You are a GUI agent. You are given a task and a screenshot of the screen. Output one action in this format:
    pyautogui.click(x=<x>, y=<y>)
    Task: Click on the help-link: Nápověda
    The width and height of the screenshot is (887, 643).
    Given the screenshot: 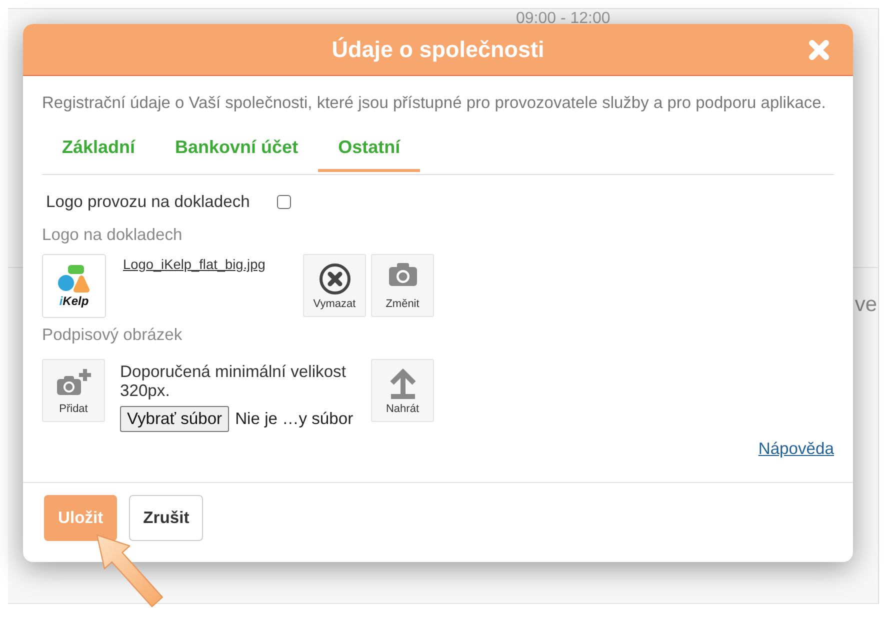 What is the action you would take?
    pyautogui.click(x=796, y=449)
    